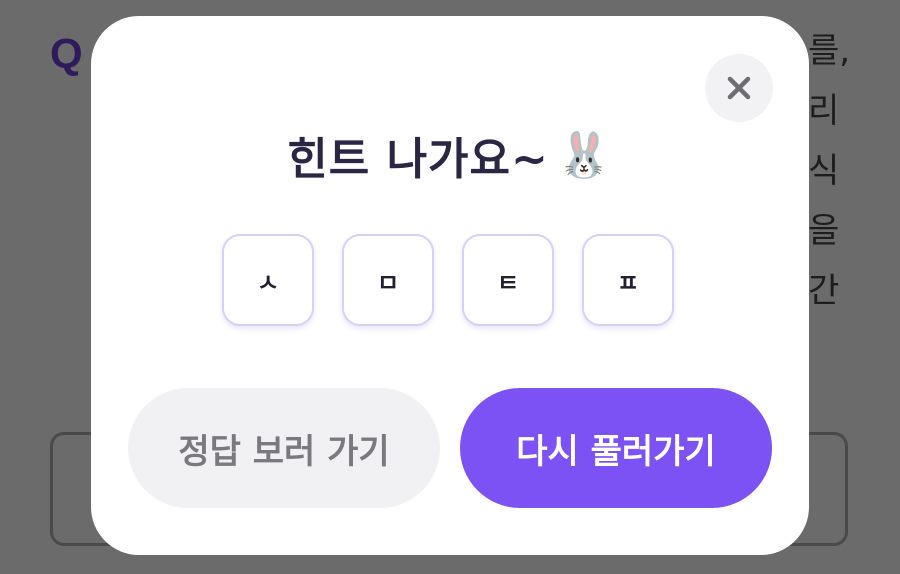 The width and height of the screenshot is (900, 574). Describe the element at coordinates (616, 448) in the screenshot. I see `retry-button: 다시 풀러가기` at that location.